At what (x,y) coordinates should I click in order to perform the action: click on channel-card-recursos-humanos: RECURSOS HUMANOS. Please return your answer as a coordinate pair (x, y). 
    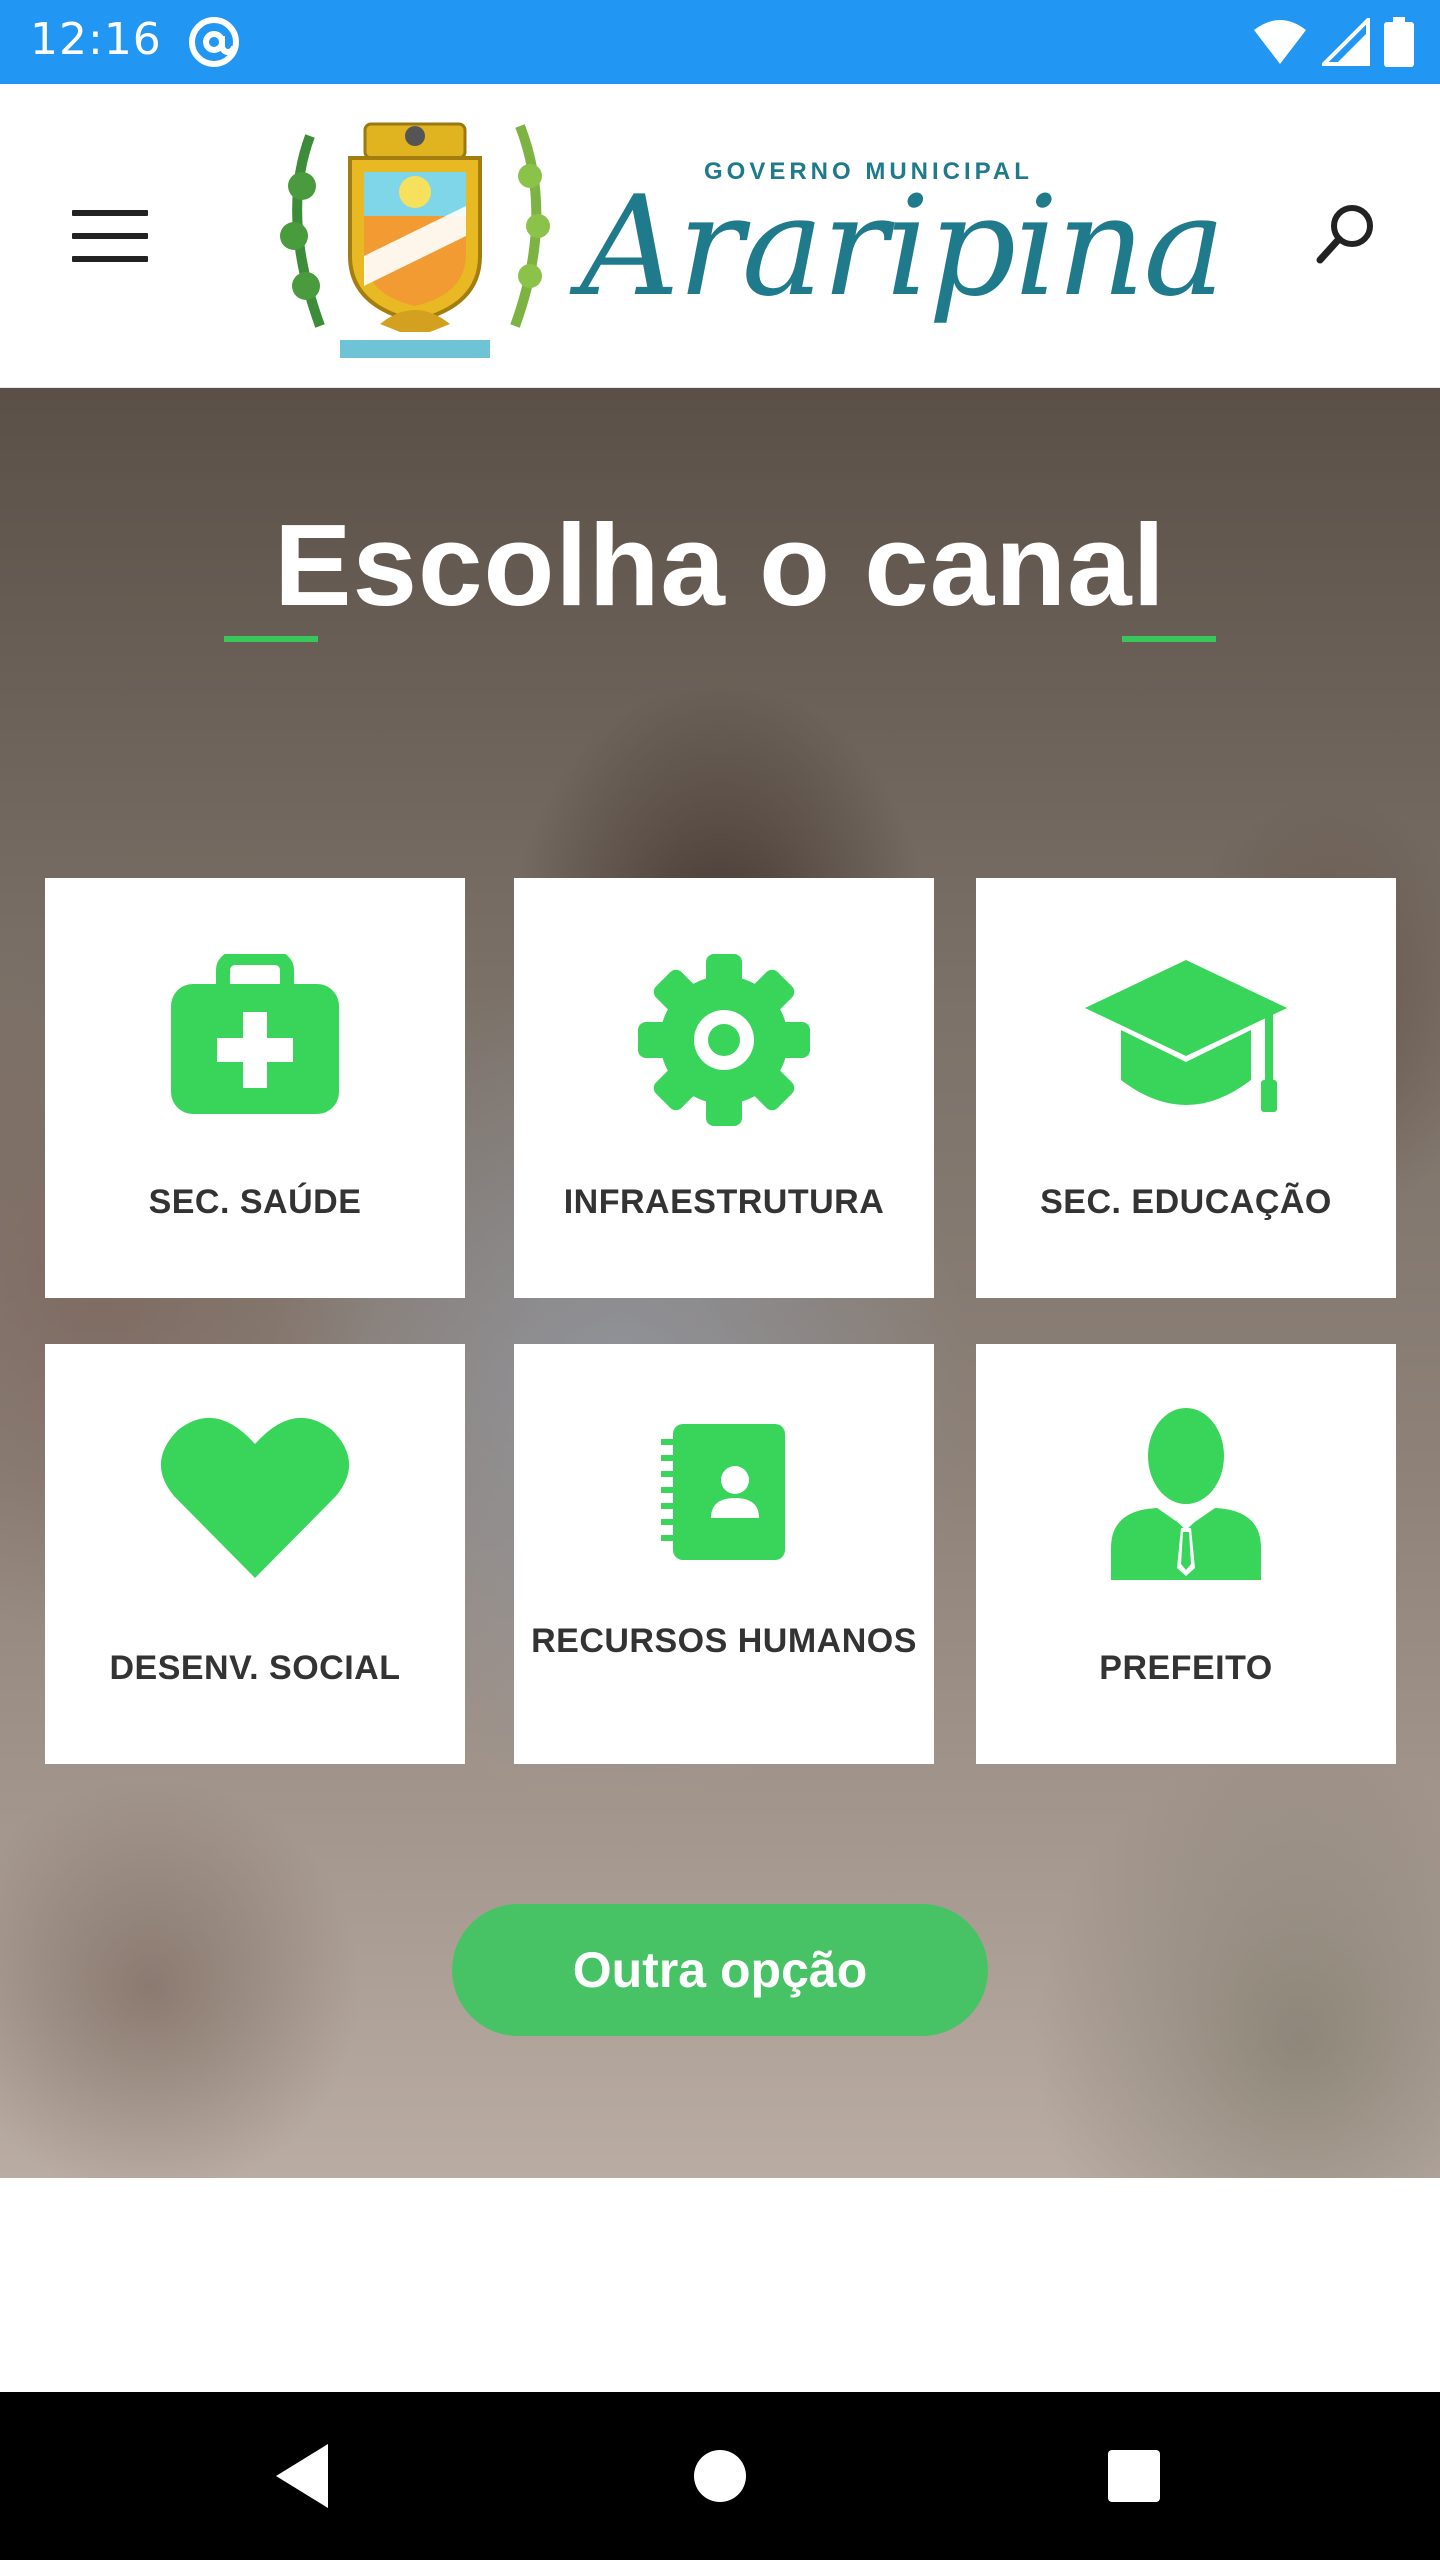
    Looking at the image, I should click on (724, 1554).